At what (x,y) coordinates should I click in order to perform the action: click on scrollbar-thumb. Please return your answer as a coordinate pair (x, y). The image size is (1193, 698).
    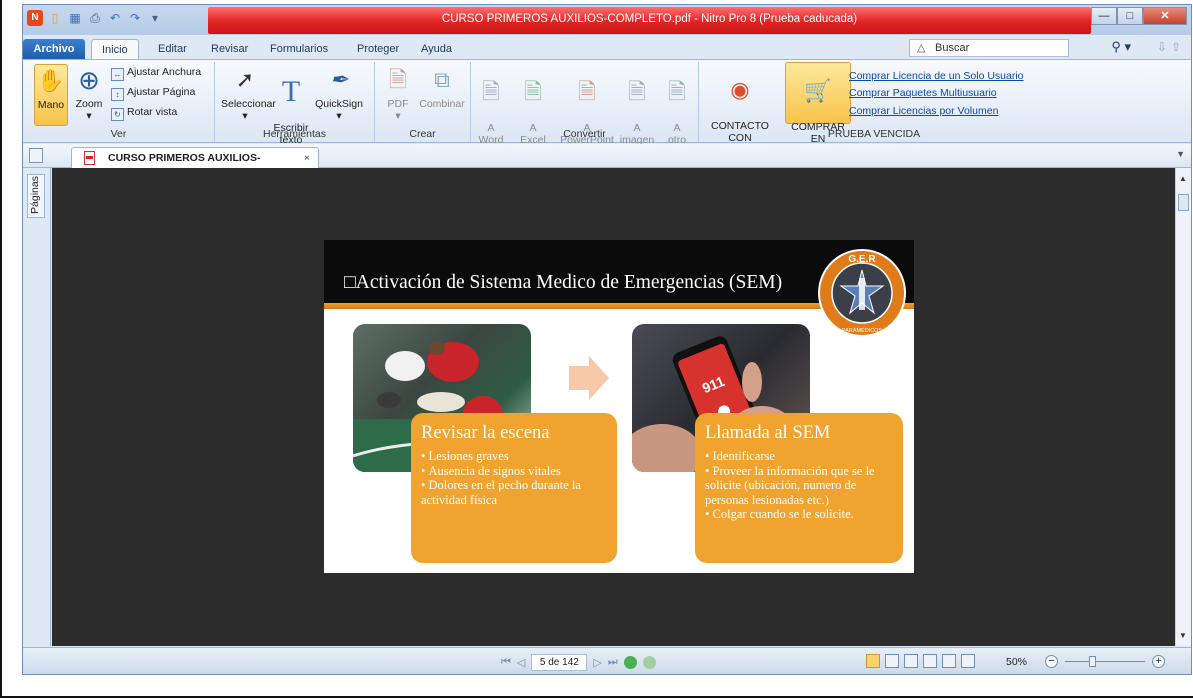
    Looking at the image, I should click on (1183, 202).